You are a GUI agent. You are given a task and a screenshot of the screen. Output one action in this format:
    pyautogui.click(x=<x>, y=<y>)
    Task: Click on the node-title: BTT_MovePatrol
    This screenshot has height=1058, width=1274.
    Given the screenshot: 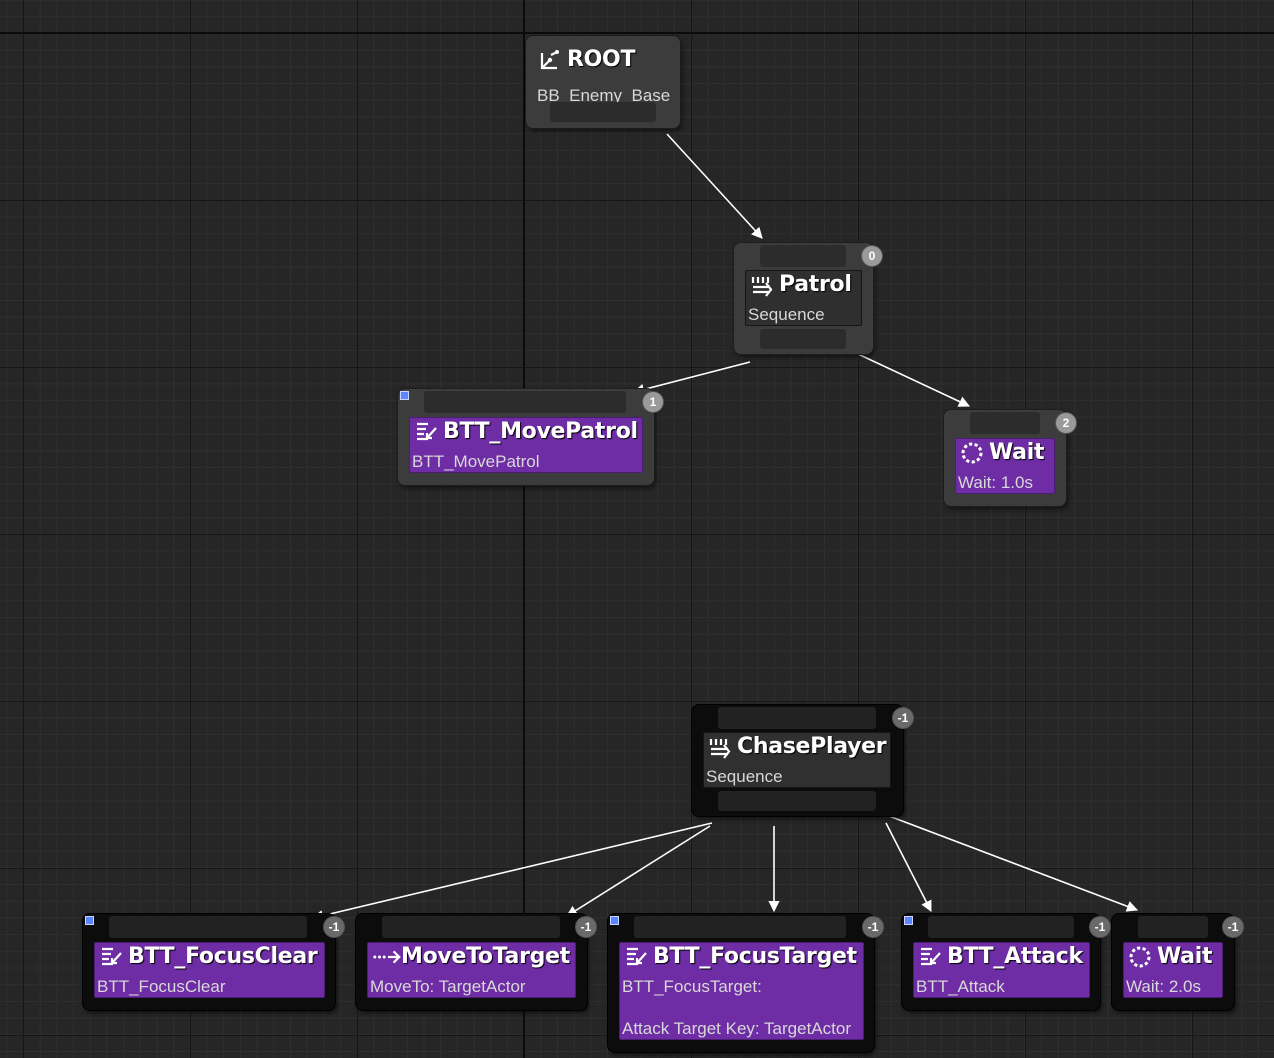 What is the action you would take?
    pyautogui.click(x=540, y=431)
    